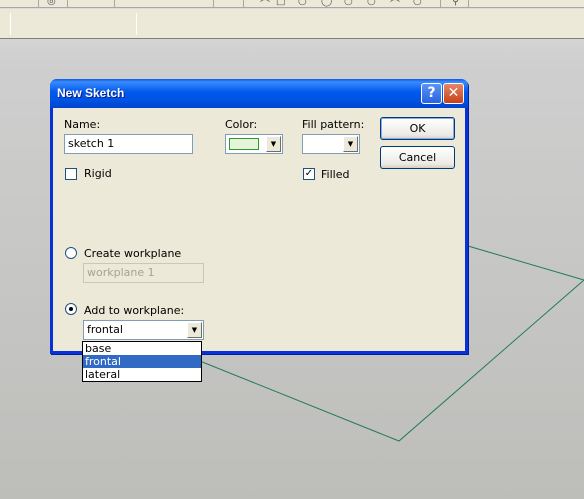  What do you see at coordinates (335, 174) in the screenshot?
I see `filled-label: Filled` at bounding box center [335, 174].